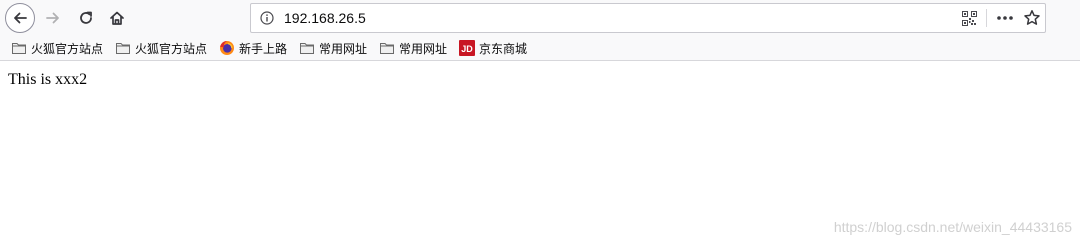 This screenshot has height=248, width=1080. I want to click on svg-text: JD, so click(467, 49).